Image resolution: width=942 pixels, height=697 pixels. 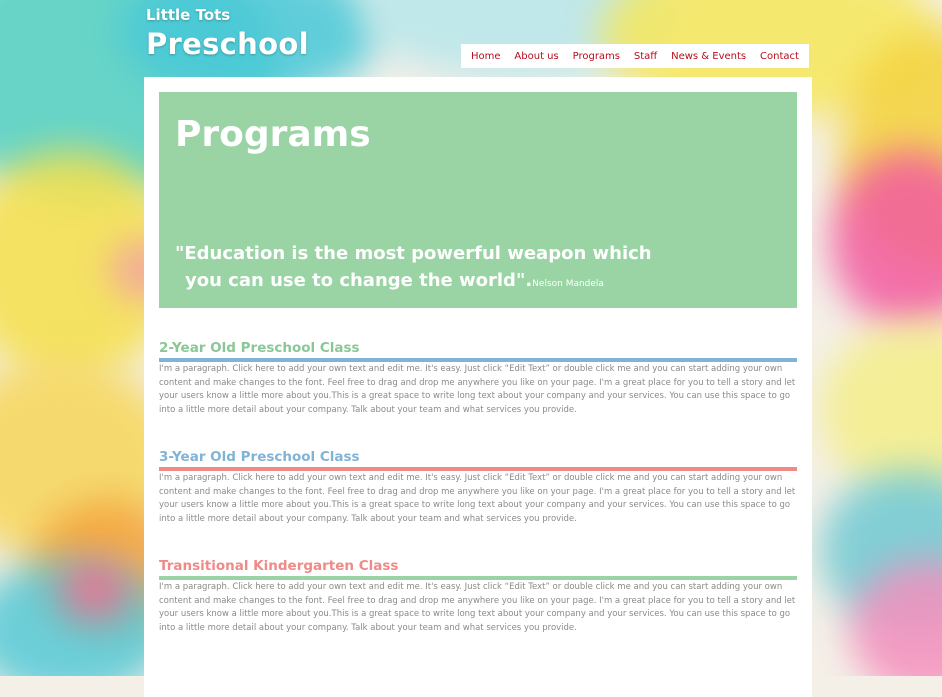 I want to click on brand-subtitle: Little Tots, so click(x=188, y=15).